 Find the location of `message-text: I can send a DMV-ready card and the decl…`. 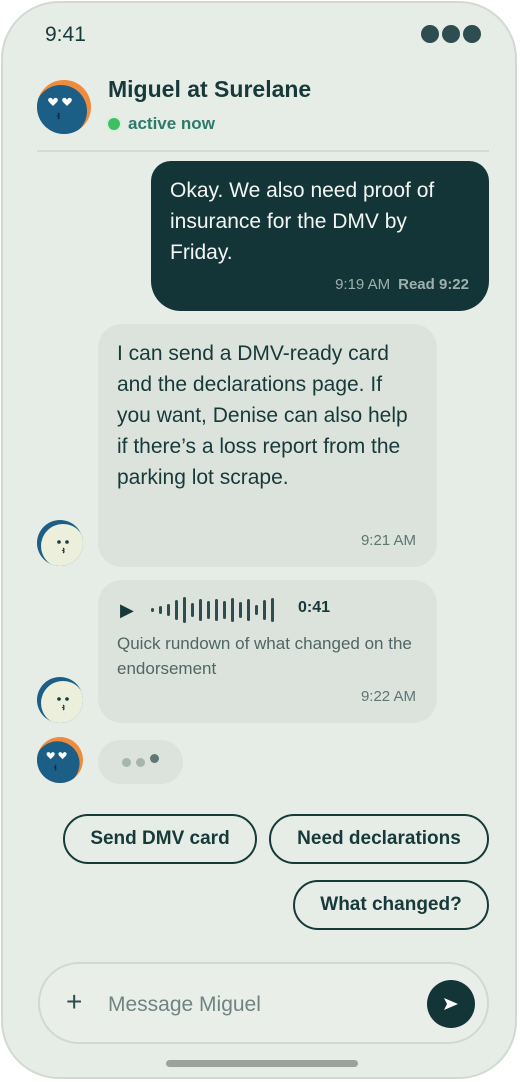

message-text: I can send a DMV-ready card and the decl… is located at coordinates (262, 415).